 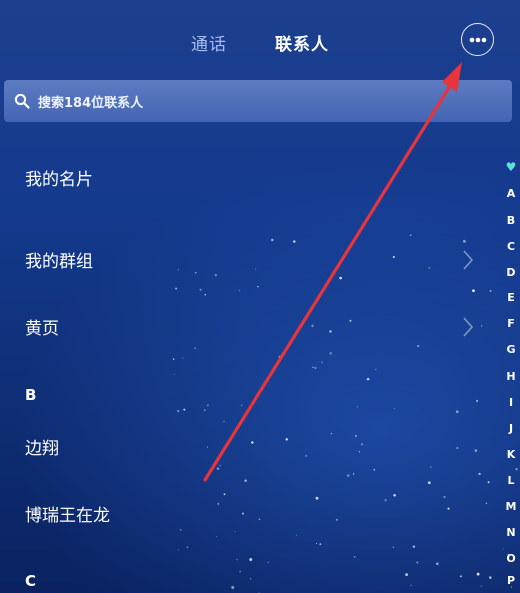 I want to click on more-button, so click(x=477, y=39).